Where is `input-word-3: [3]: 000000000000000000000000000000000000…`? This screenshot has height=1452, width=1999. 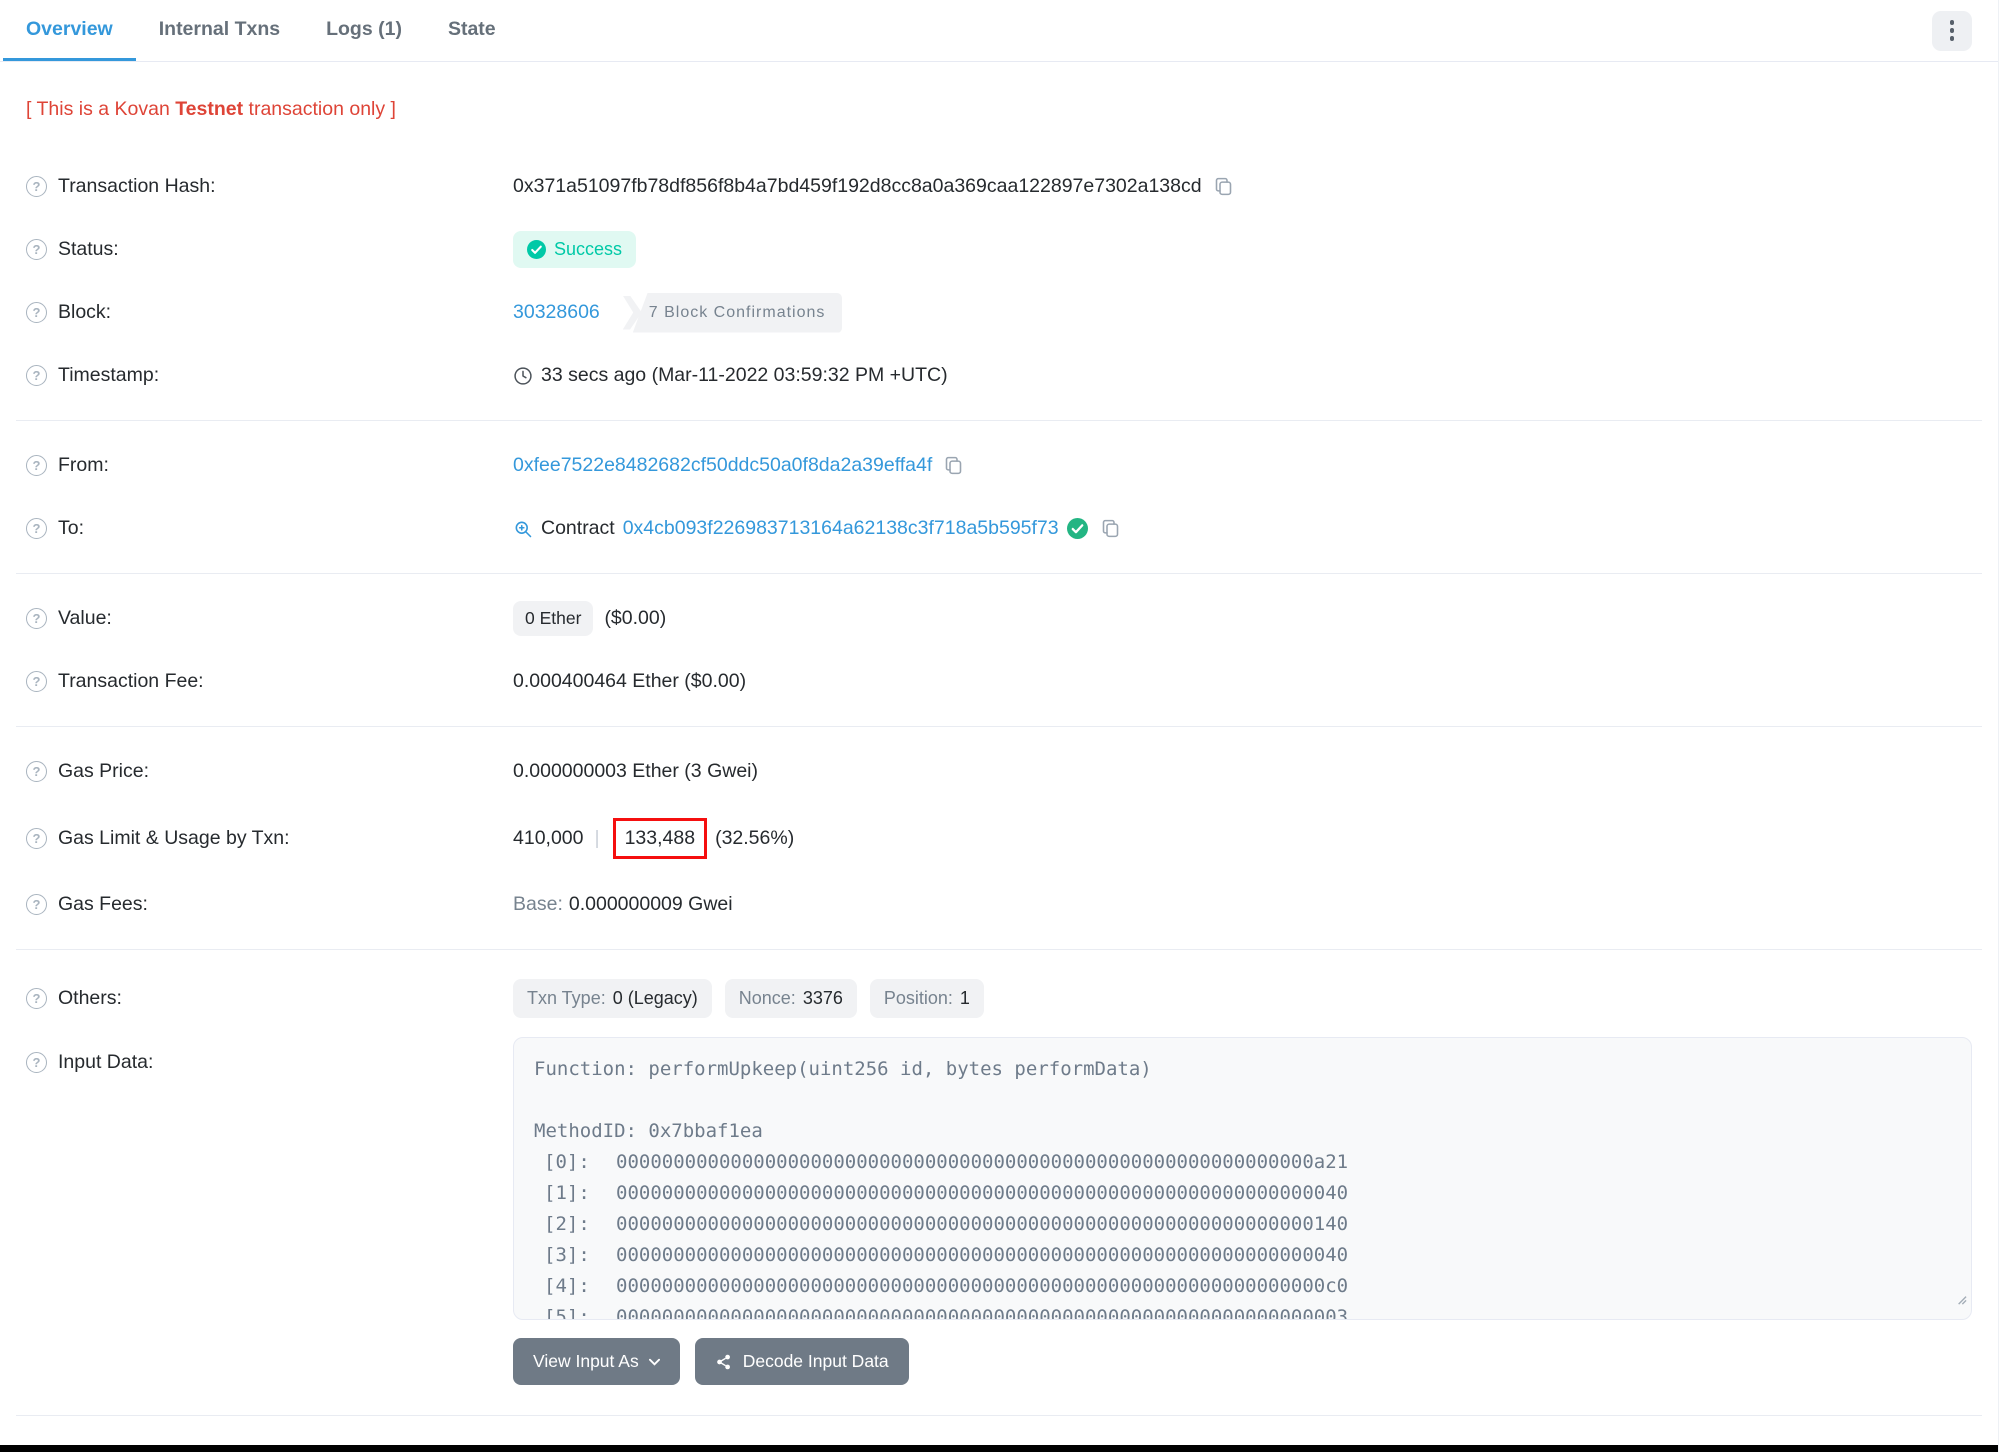 input-word-3: [3]: 000000000000000000000000000000000000… is located at coordinates (946, 1255).